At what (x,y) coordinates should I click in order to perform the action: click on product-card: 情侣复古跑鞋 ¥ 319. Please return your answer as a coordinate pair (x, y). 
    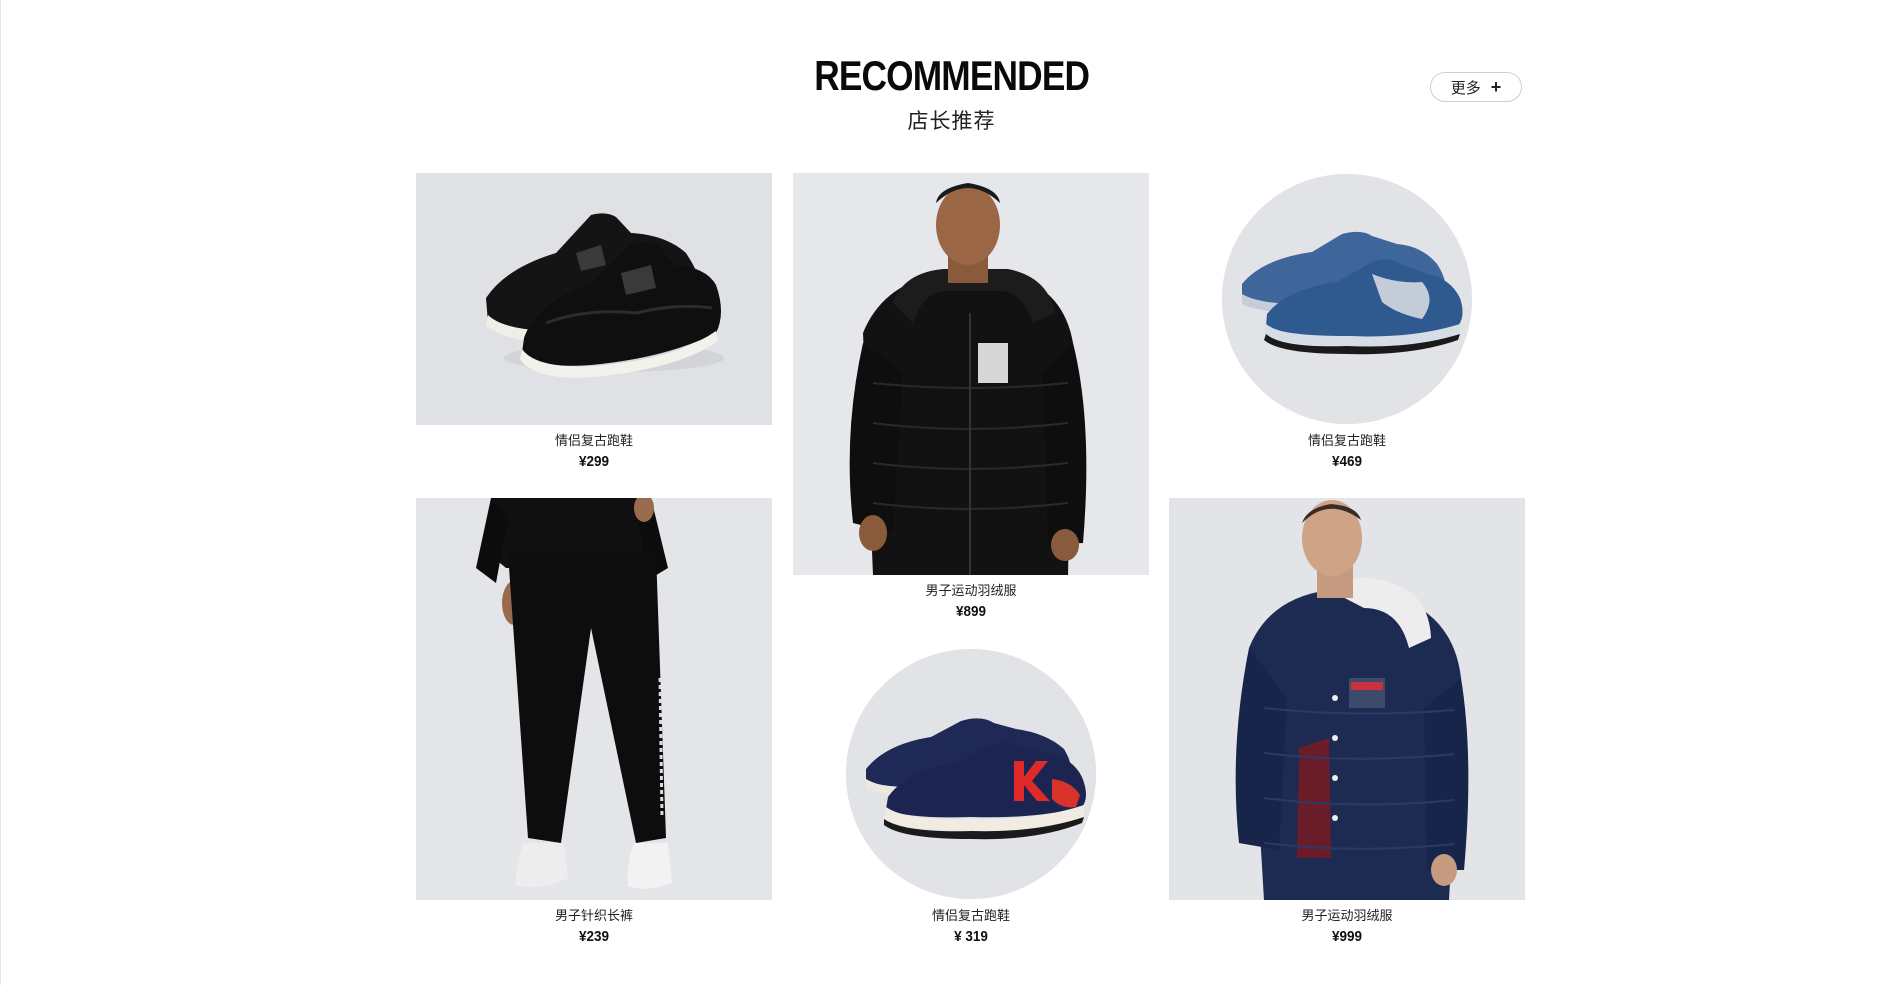
    Looking at the image, I should click on (971, 797).